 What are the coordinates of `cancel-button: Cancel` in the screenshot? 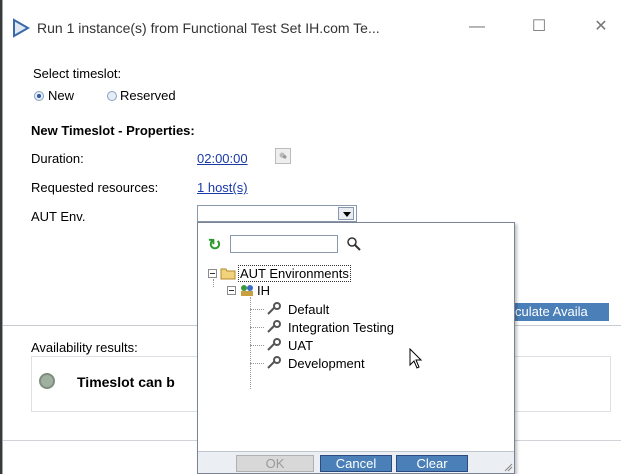 It's located at (356, 463).